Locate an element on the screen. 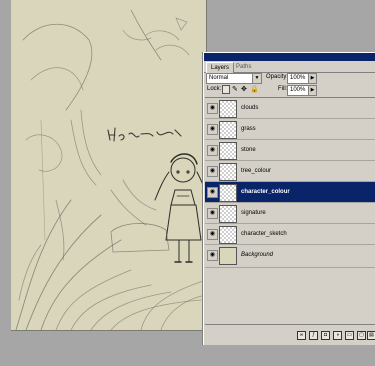 The height and width of the screenshot is (366, 375). opacity-slider-arrow-icon: ▶ is located at coordinates (312, 78).